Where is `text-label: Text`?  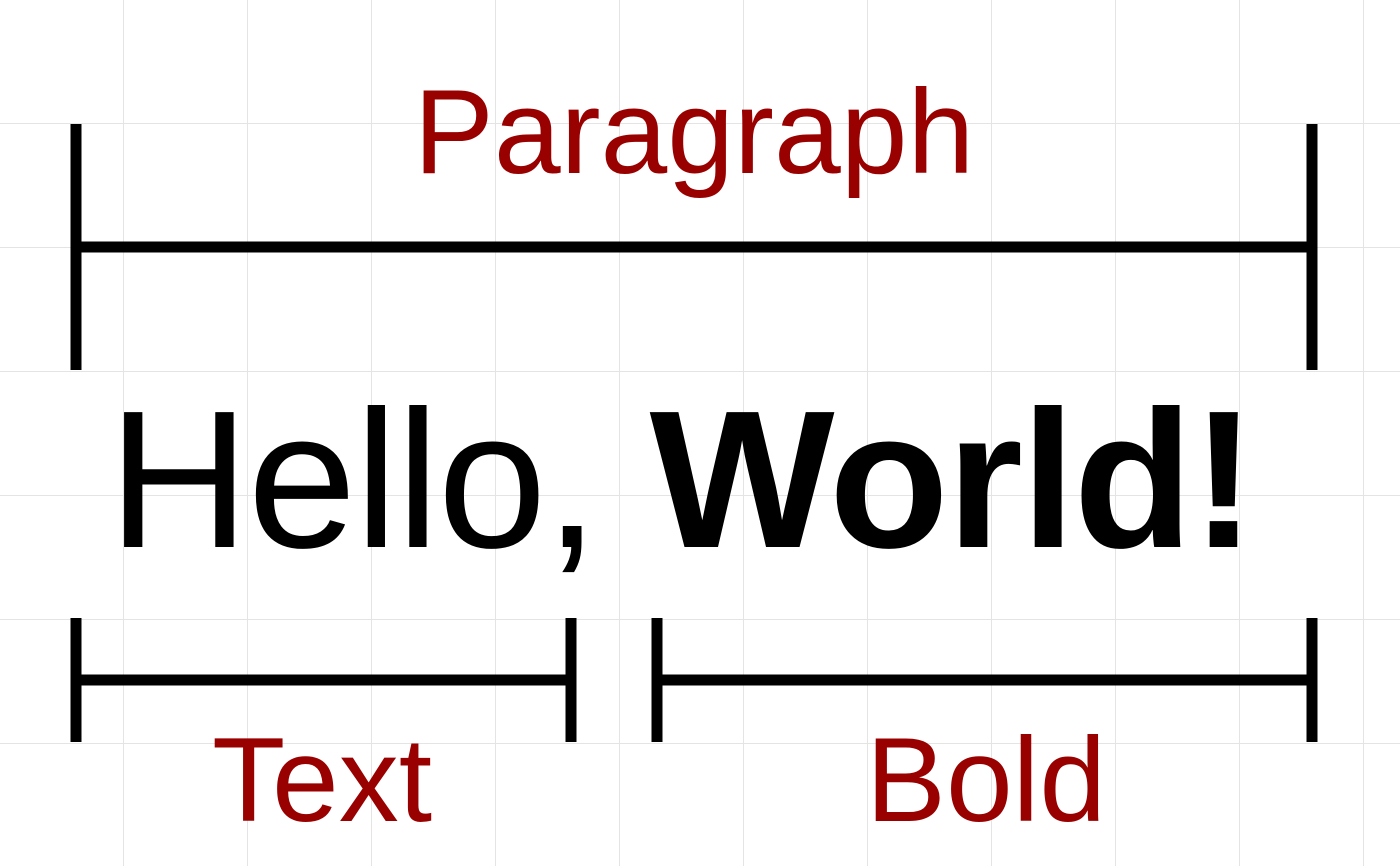
text-label: Text is located at coordinates (322, 780).